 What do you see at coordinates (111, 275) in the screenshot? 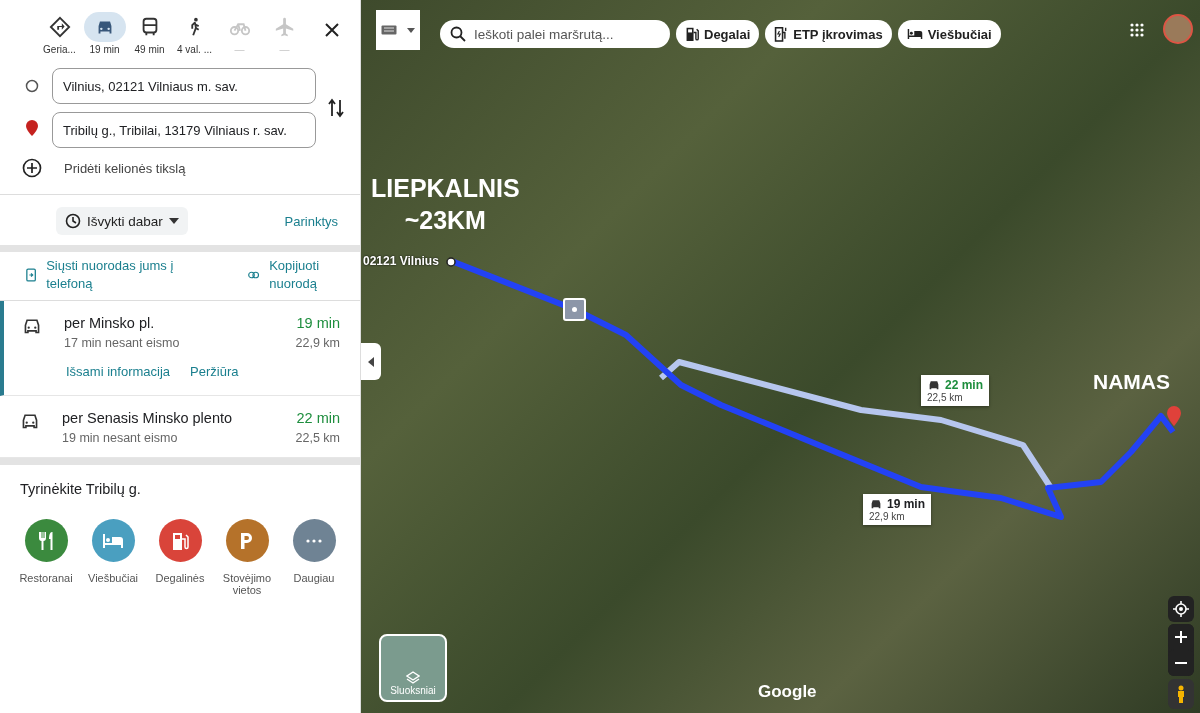
I see `send-to-phone-link: Siųsti nuorodas jums į telefoną` at bounding box center [111, 275].